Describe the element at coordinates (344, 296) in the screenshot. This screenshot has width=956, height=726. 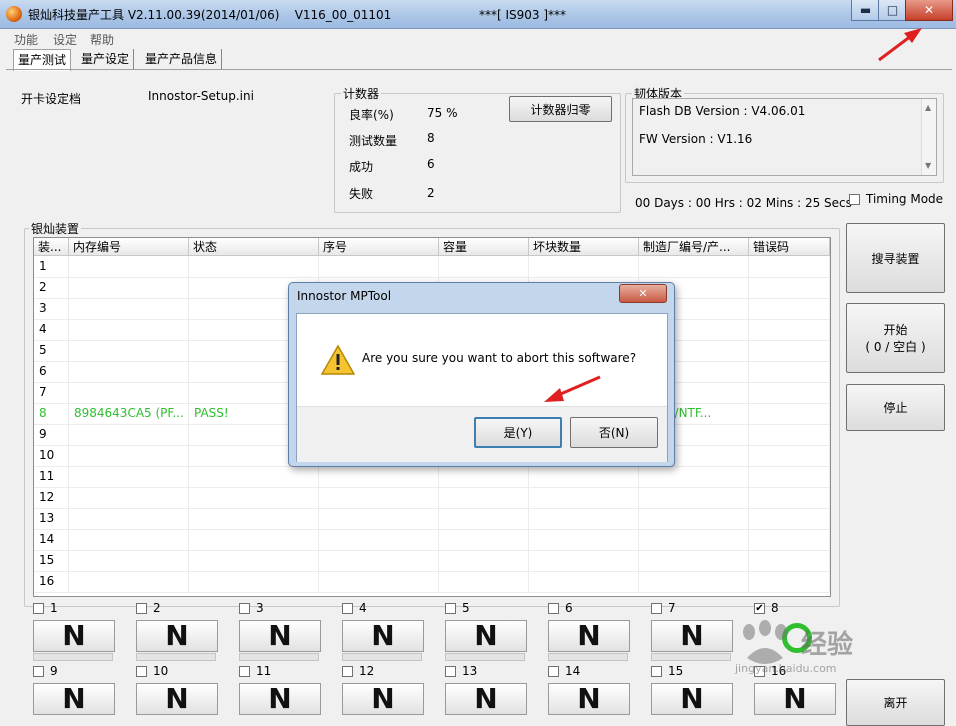
I see `dialog-title: Innostor MPTool` at that location.